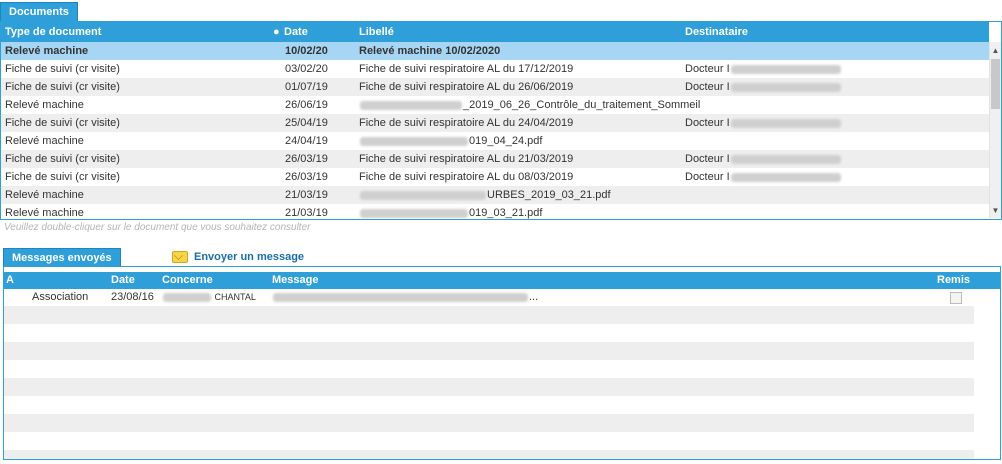  Describe the element at coordinates (956, 298) in the screenshot. I see `remis-checkbox` at that location.